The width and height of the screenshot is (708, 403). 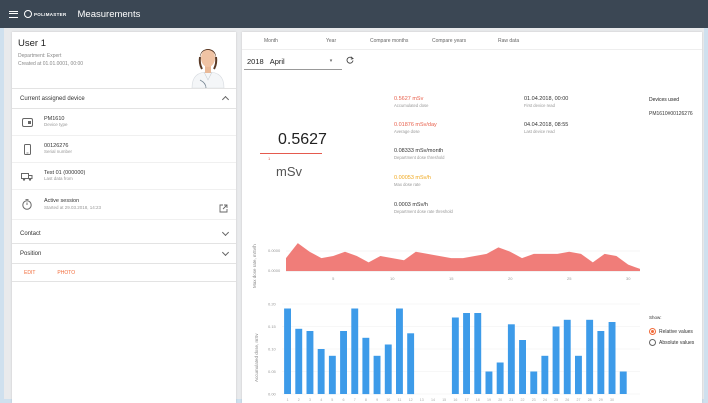 I want to click on bar-chart-xtick: 30, so click(x=612, y=400).